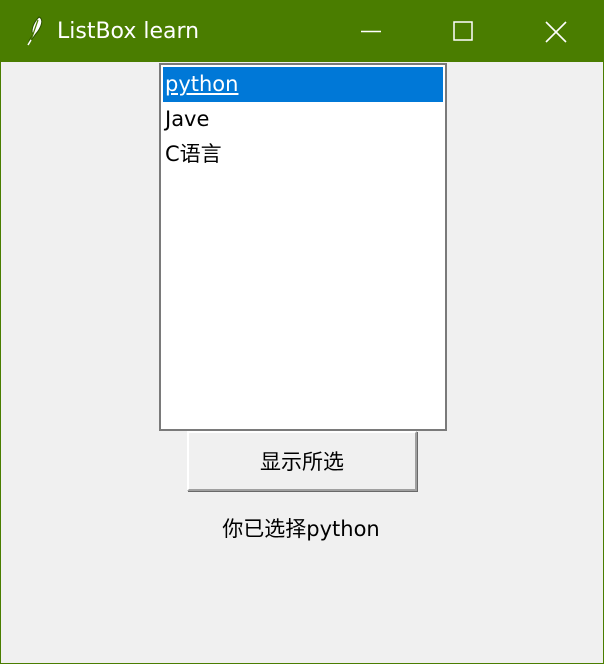 The height and width of the screenshot is (664, 604). I want to click on show-selection-label: 显示所选, so click(302, 462).